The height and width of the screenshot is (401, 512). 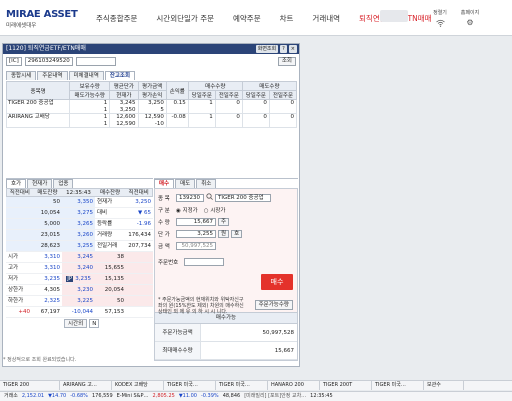 What do you see at coordinates (40, 183) in the screenshot?
I see `tab-current-price: 현재가` at bounding box center [40, 183].